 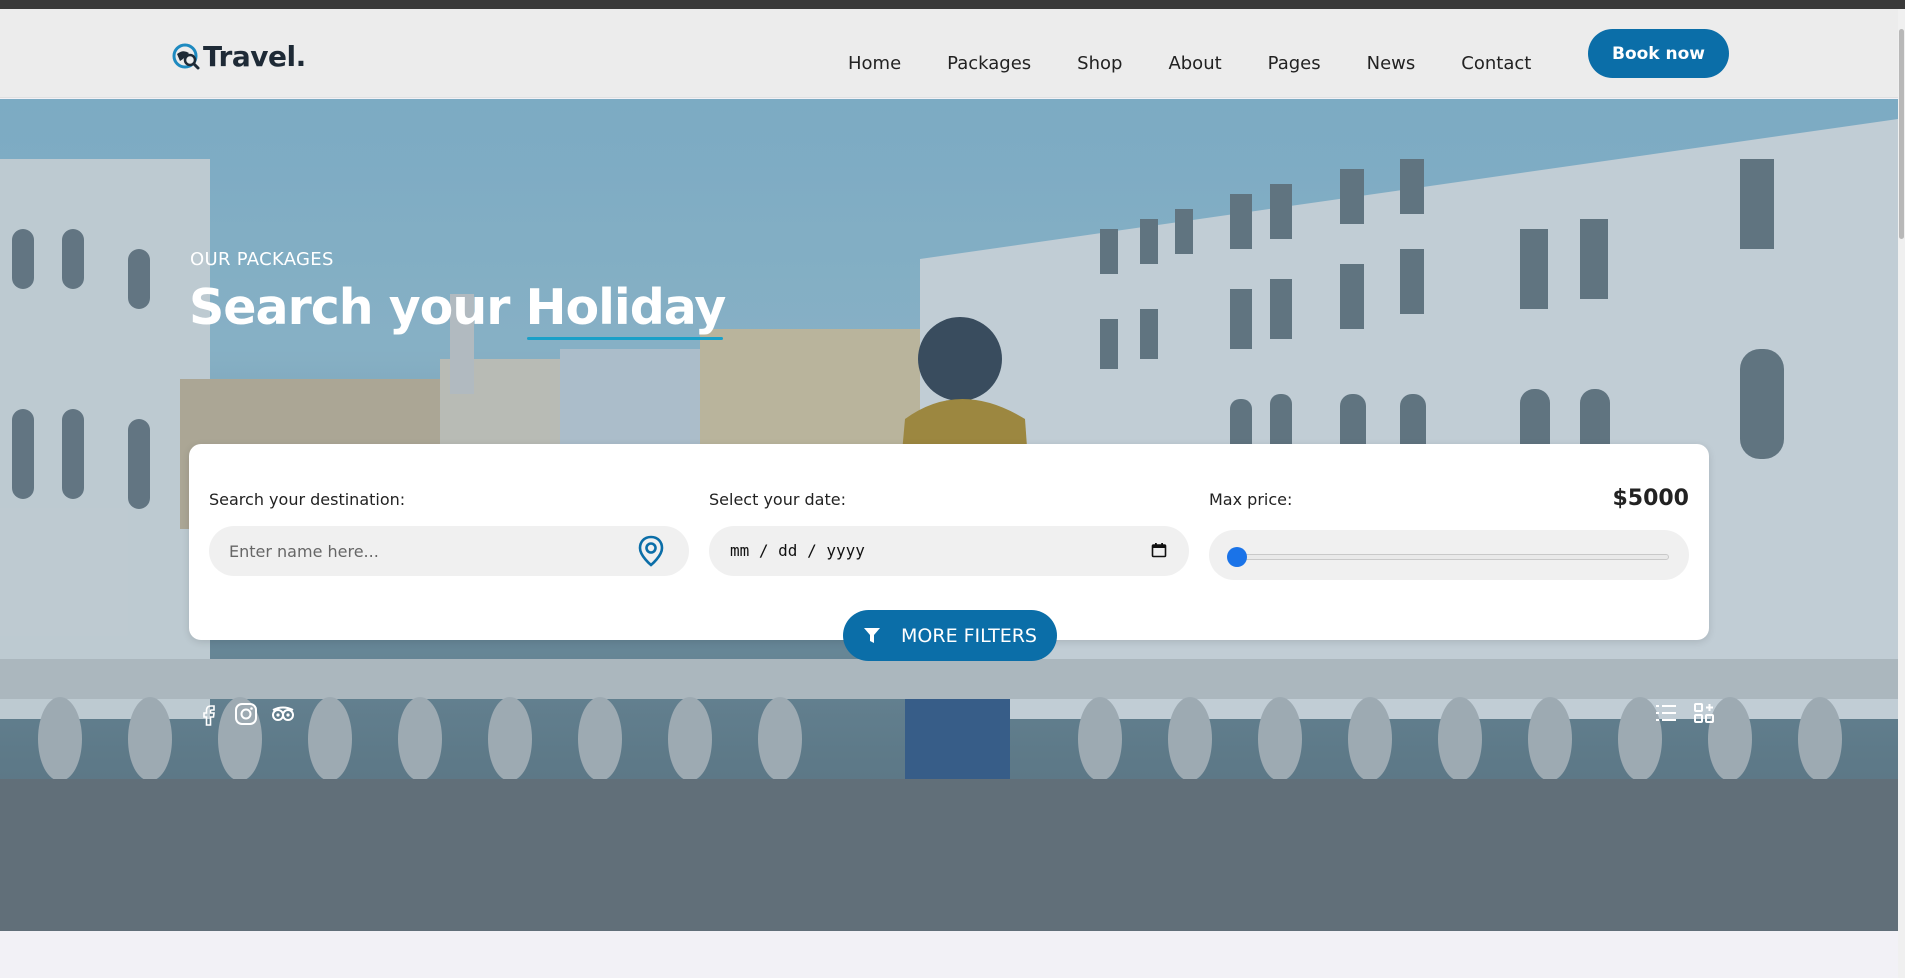 I want to click on page-below-hero, so click(x=949, y=954).